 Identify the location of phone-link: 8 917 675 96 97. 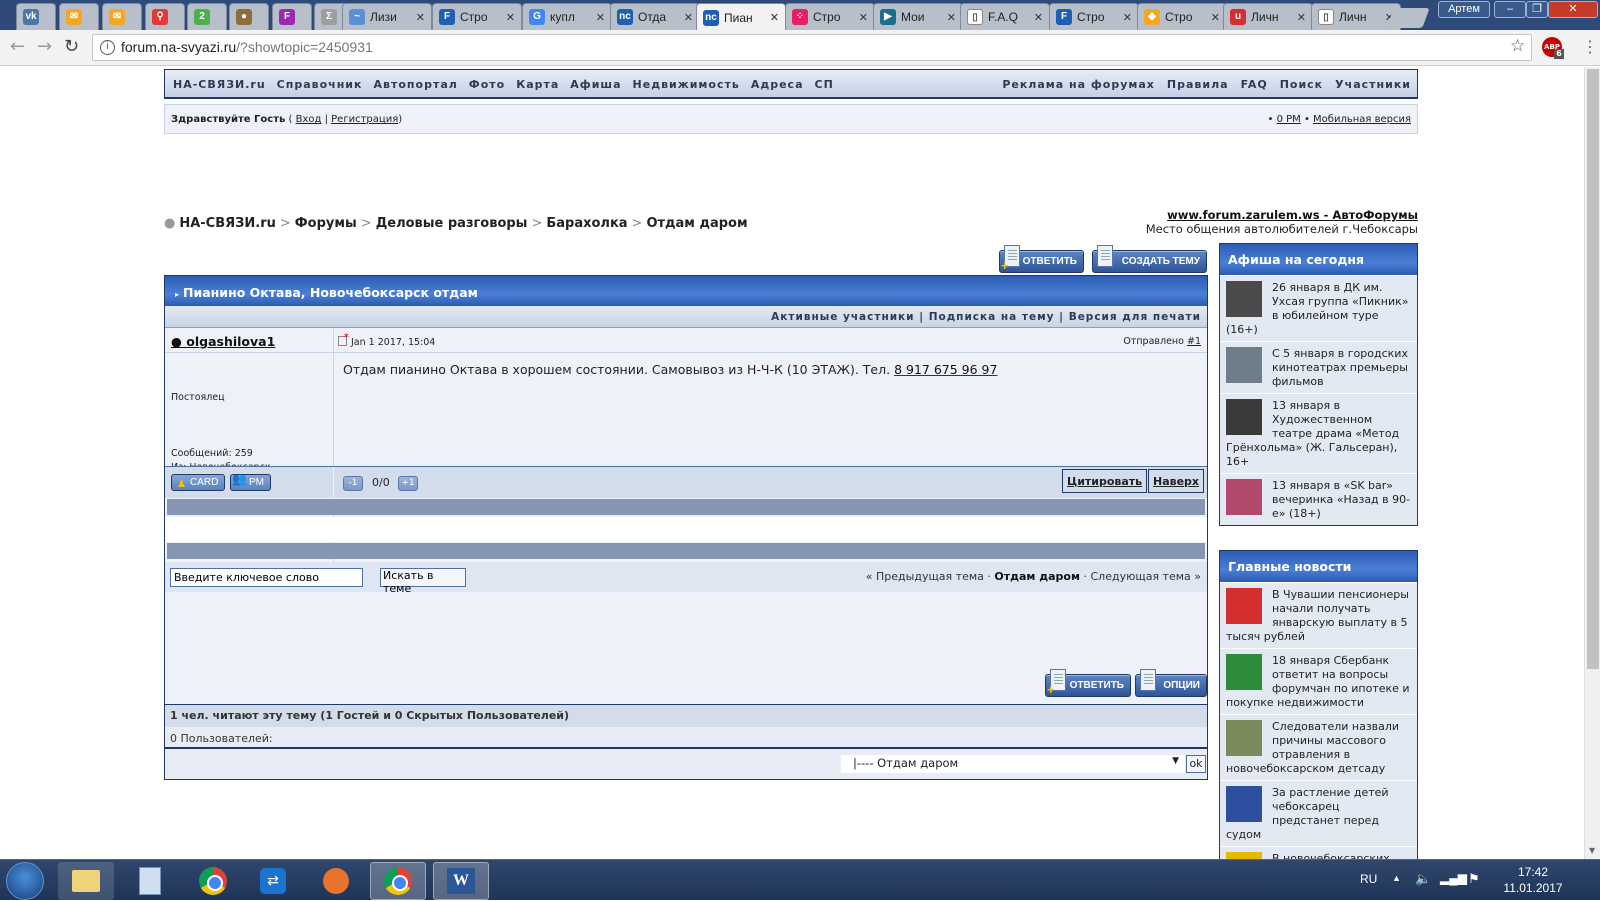
(945, 369).